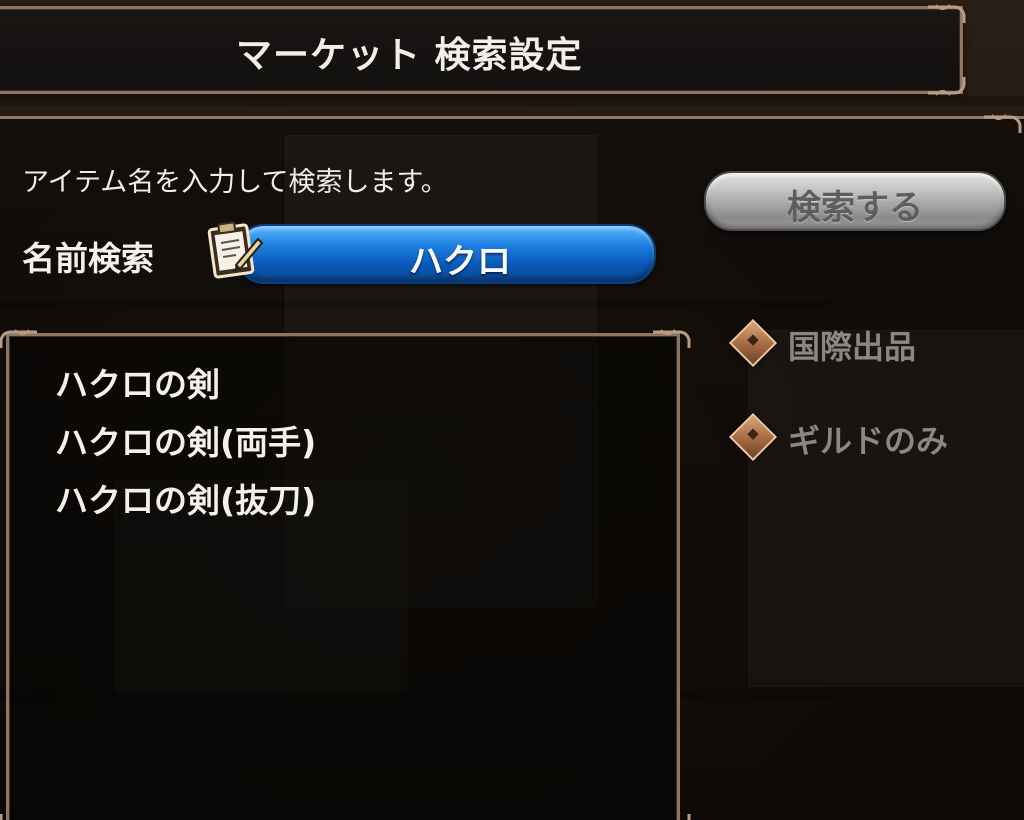 Image resolution: width=1024 pixels, height=820 pixels. What do you see at coordinates (235, 182) in the screenshot?
I see `search-instruction: アイテム名を入力して検索します。` at bounding box center [235, 182].